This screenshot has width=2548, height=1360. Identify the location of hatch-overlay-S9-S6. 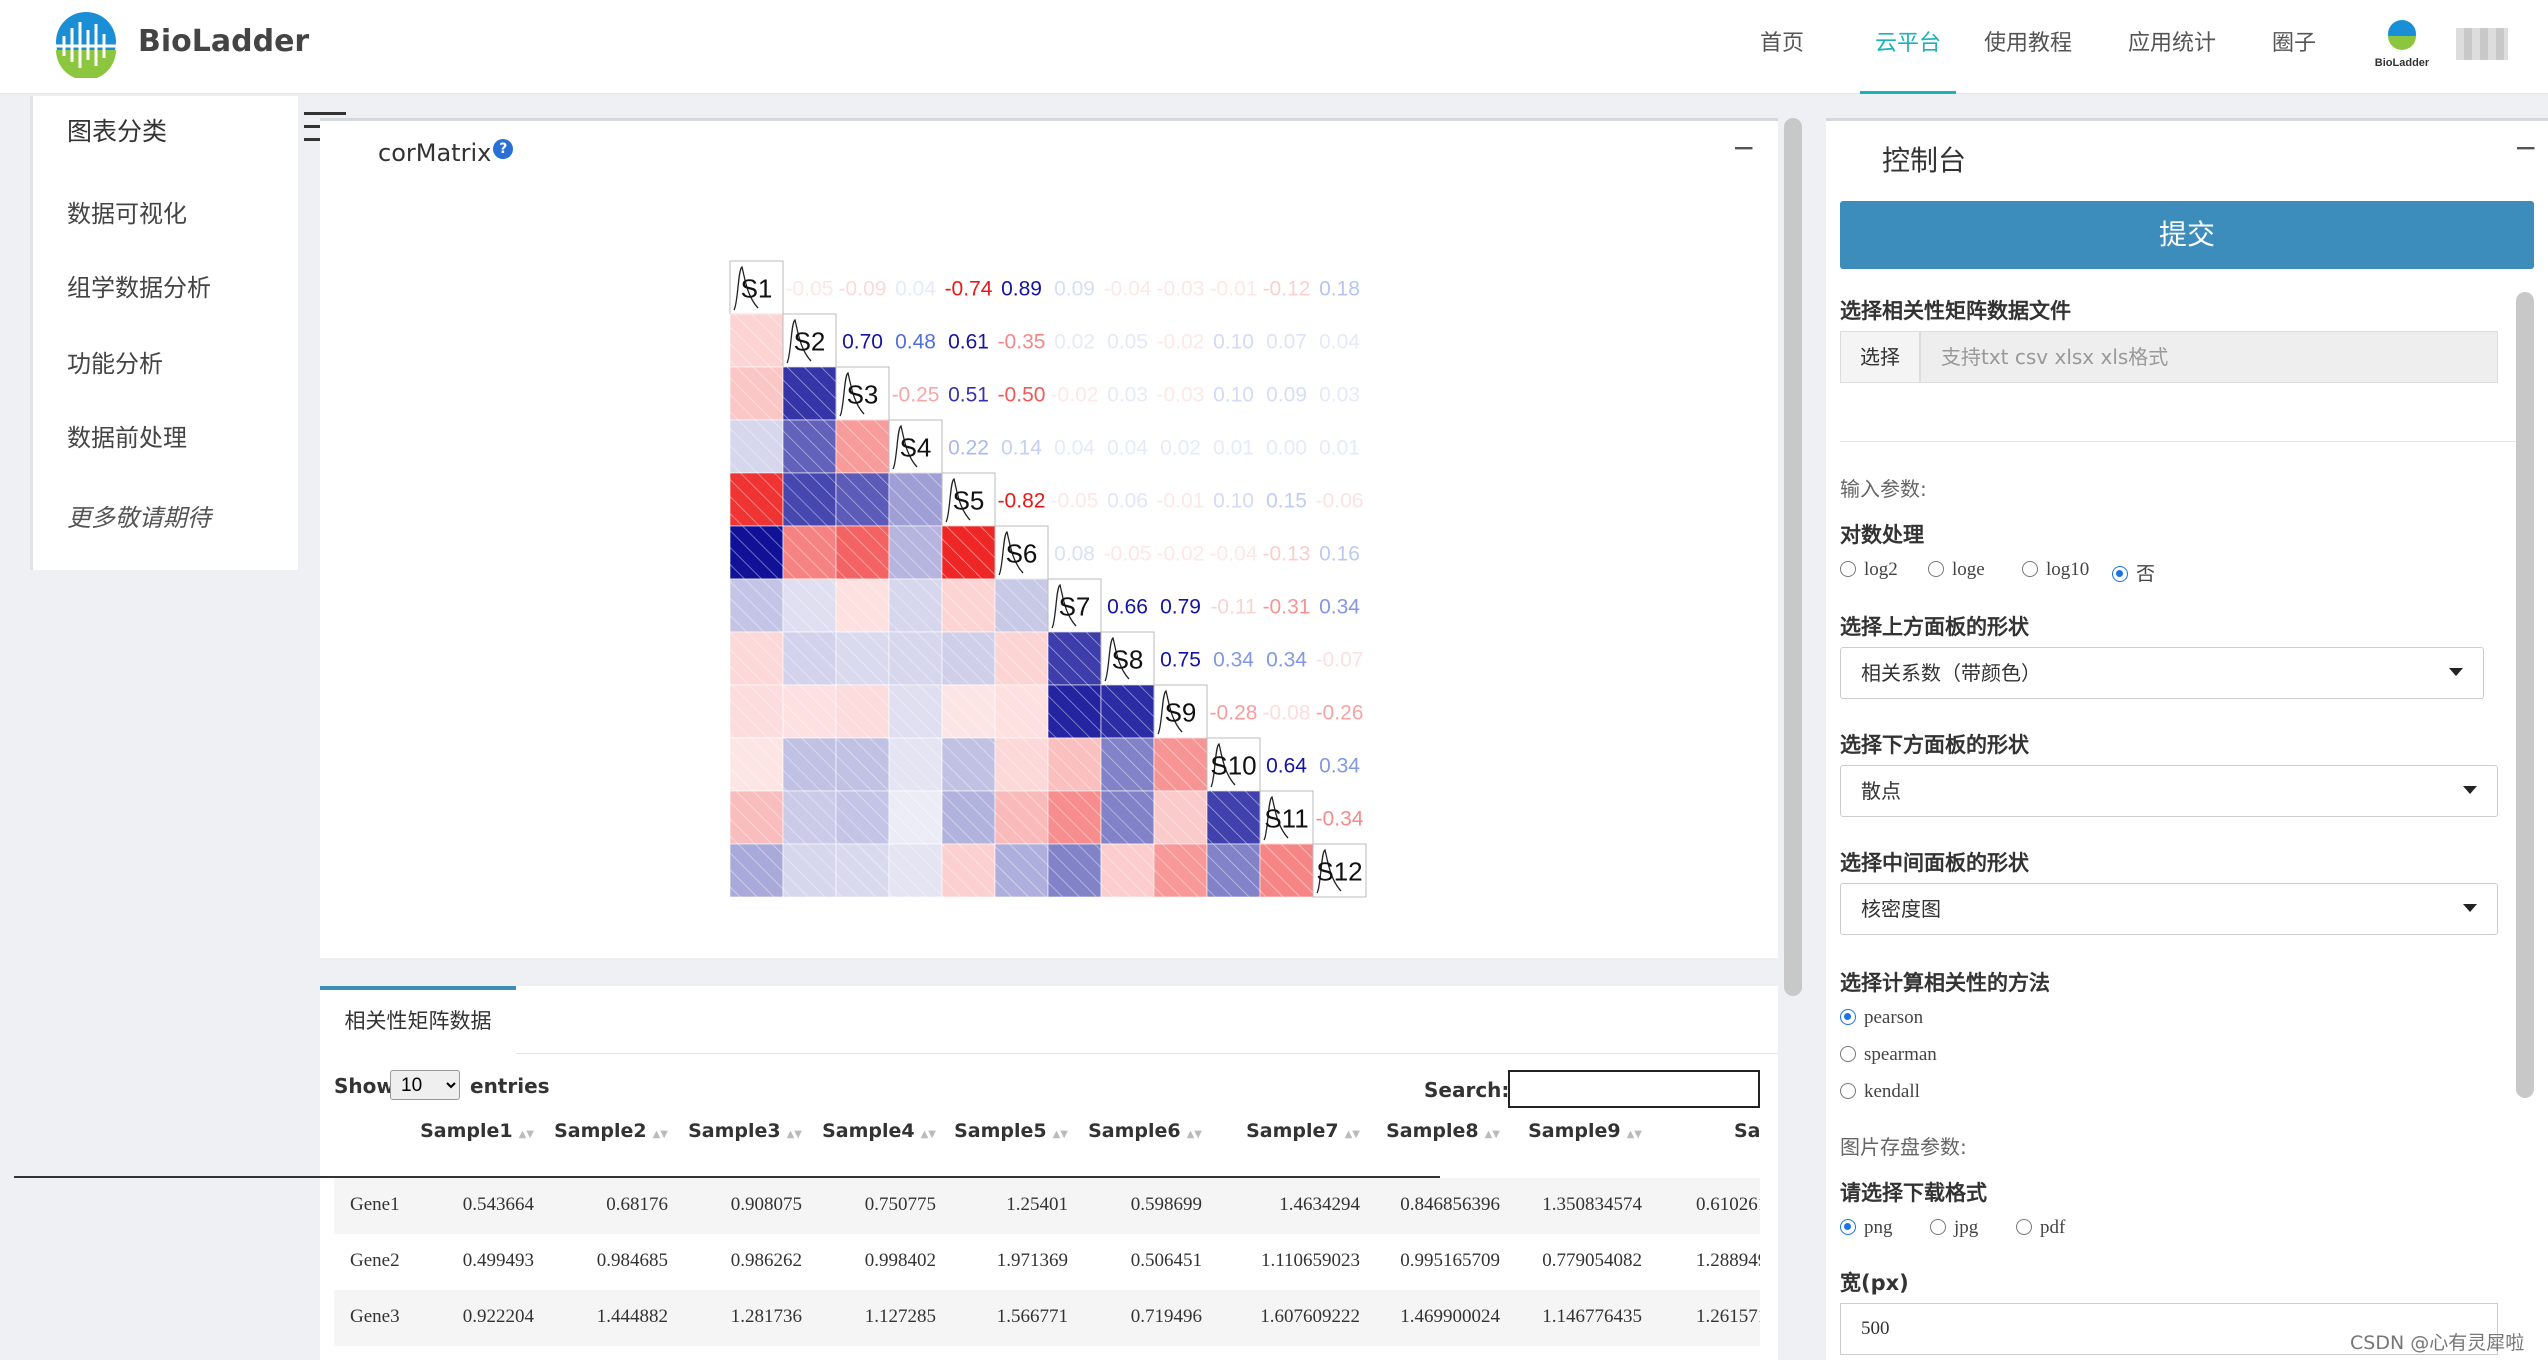
(1021, 711).